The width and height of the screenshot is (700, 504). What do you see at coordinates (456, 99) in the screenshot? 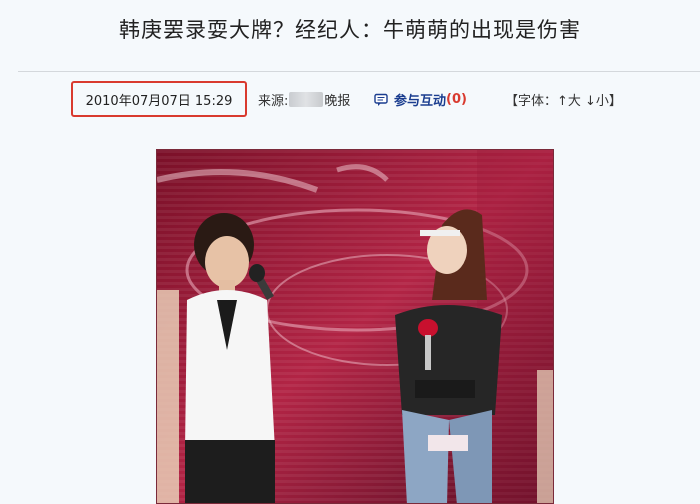
I see `interact-count: (0)` at bounding box center [456, 99].